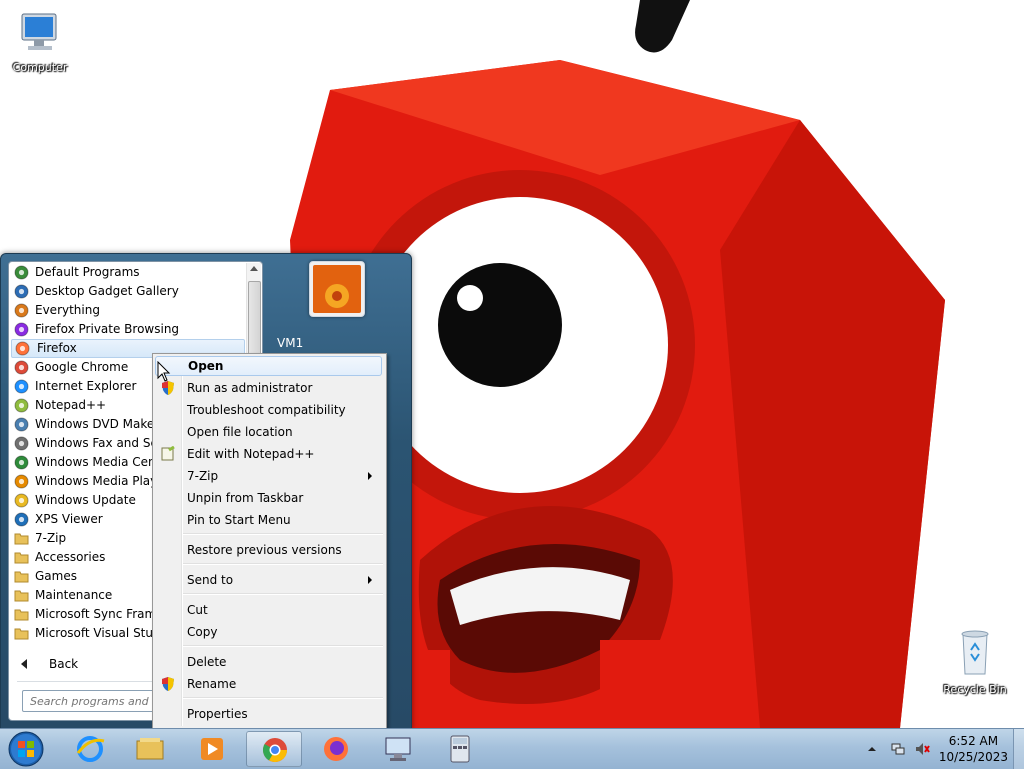  I want to click on context-menu-label: Run as administrator, so click(250, 388).